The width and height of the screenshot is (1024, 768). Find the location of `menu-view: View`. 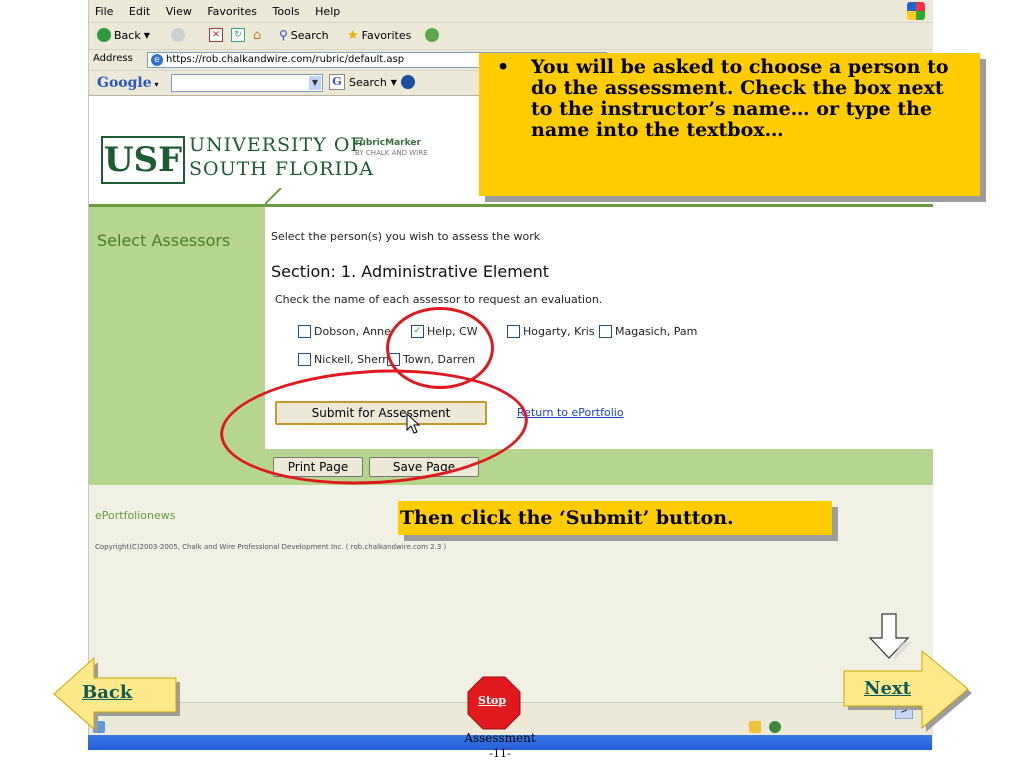

menu-view: View is located at coordinates (179, 9).